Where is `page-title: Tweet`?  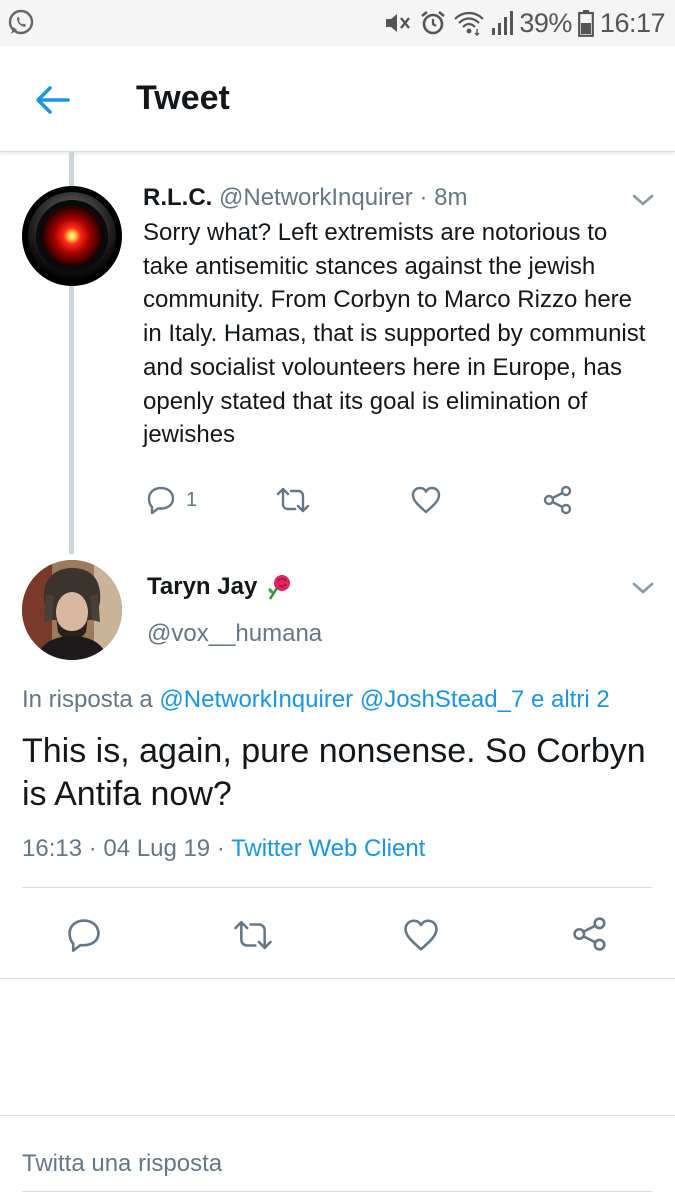 page-title: Tweet is located at coordinates (183, 98).